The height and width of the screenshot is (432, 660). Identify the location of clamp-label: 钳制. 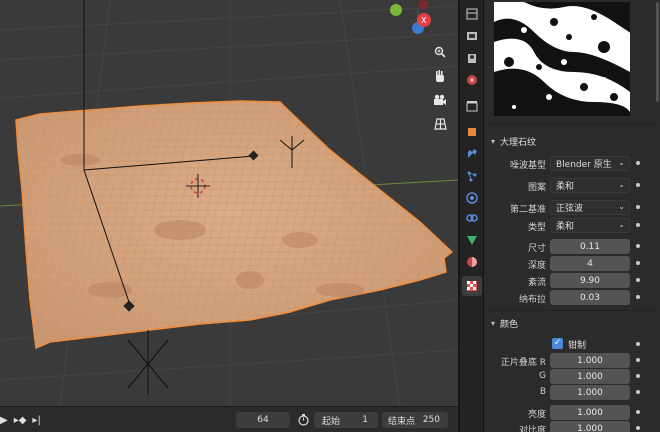
(577, 346).